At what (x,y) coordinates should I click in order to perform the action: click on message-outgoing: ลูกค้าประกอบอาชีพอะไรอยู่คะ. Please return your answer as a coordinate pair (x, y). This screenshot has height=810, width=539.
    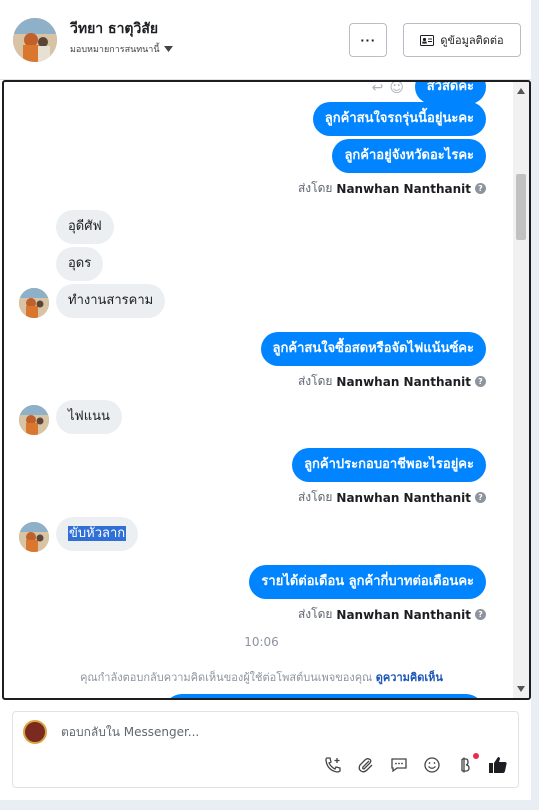
    Looking at the image, I should click on (389, 465).